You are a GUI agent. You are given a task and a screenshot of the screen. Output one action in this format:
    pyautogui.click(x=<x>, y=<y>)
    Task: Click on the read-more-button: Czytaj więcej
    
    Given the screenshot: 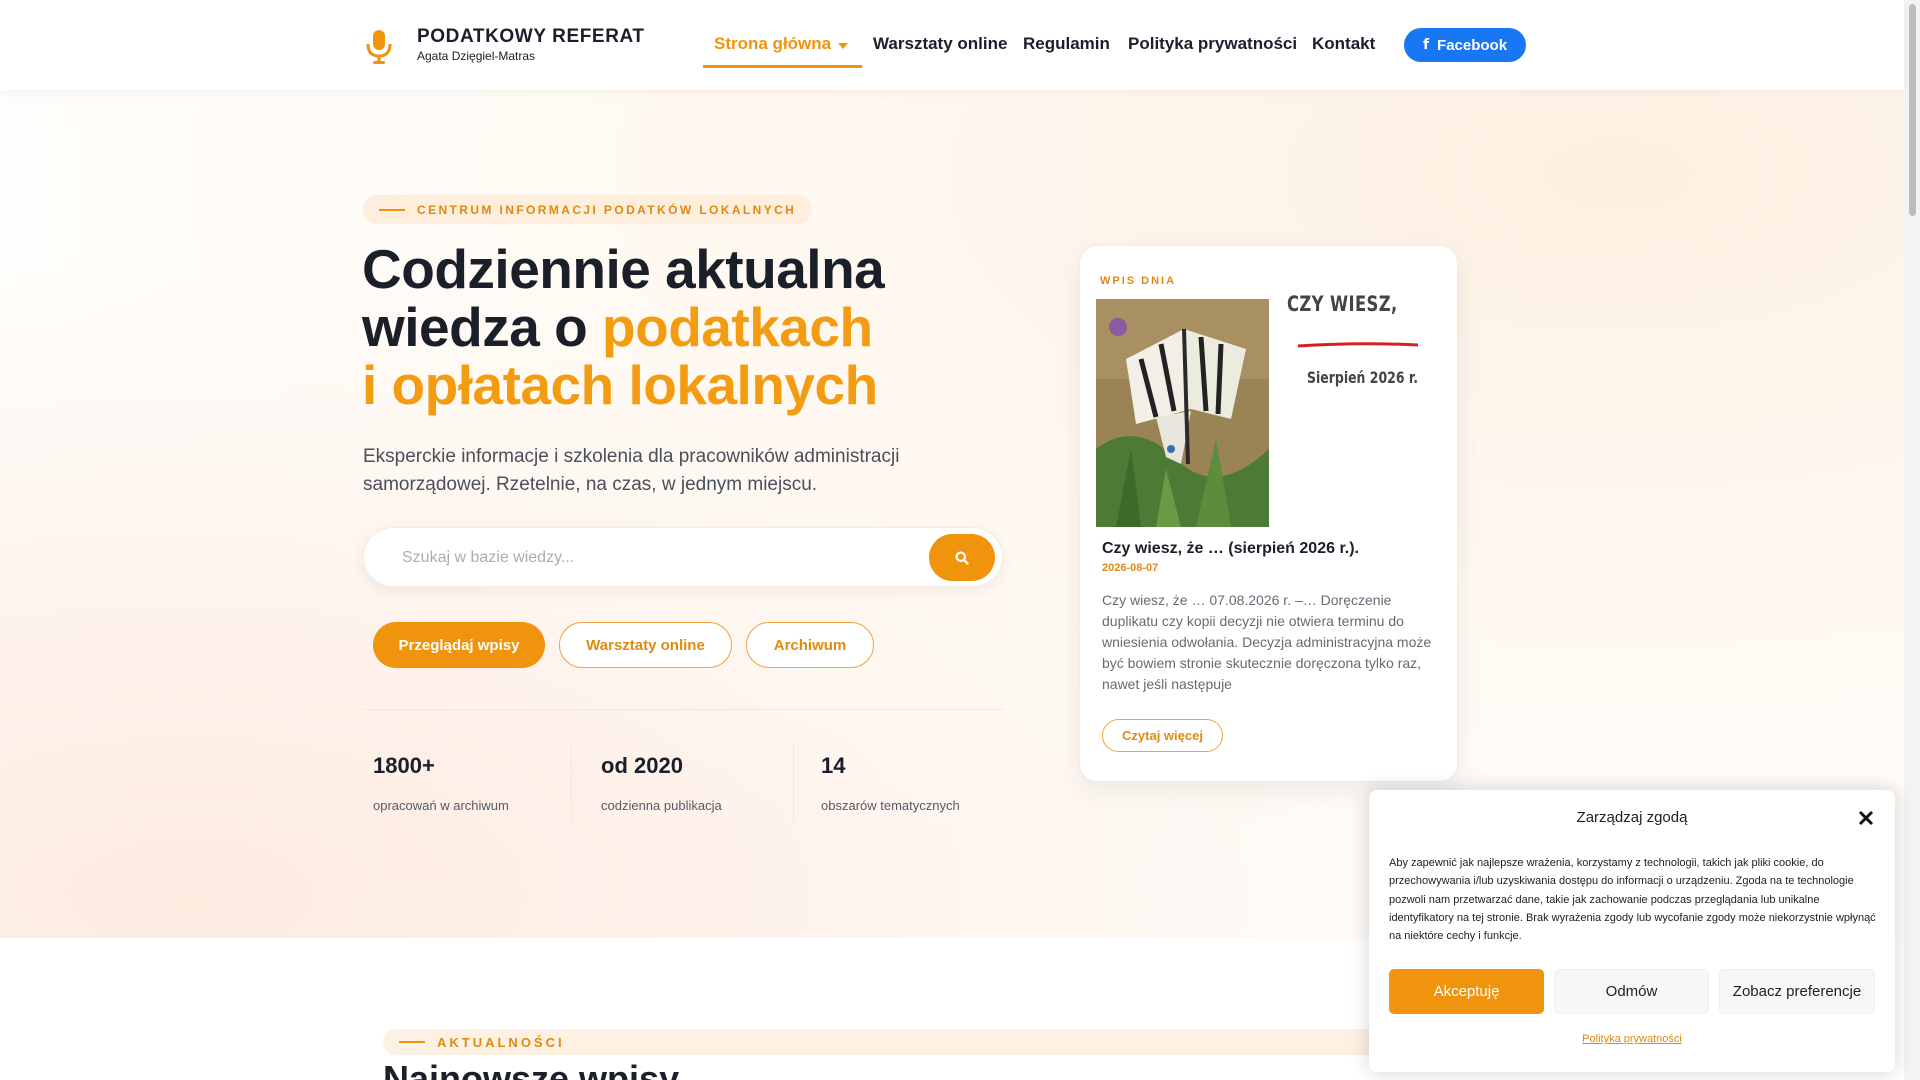 What is the action you would take?
    pyautogui.click(x=1162, y=735)
    